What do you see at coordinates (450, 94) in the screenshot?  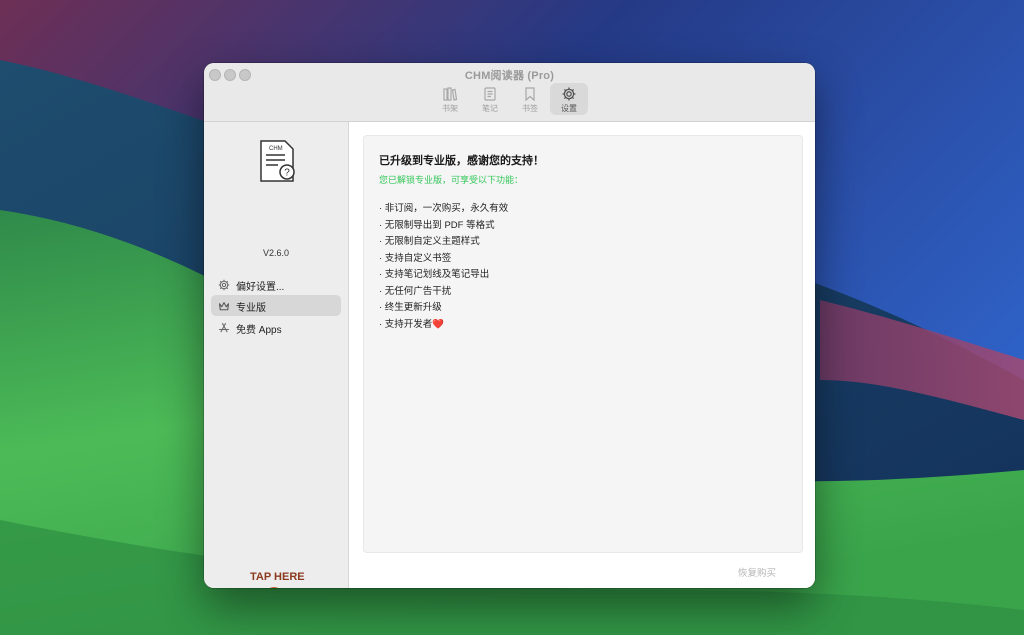 I see `books-icon` at bounding box center [450, 94].